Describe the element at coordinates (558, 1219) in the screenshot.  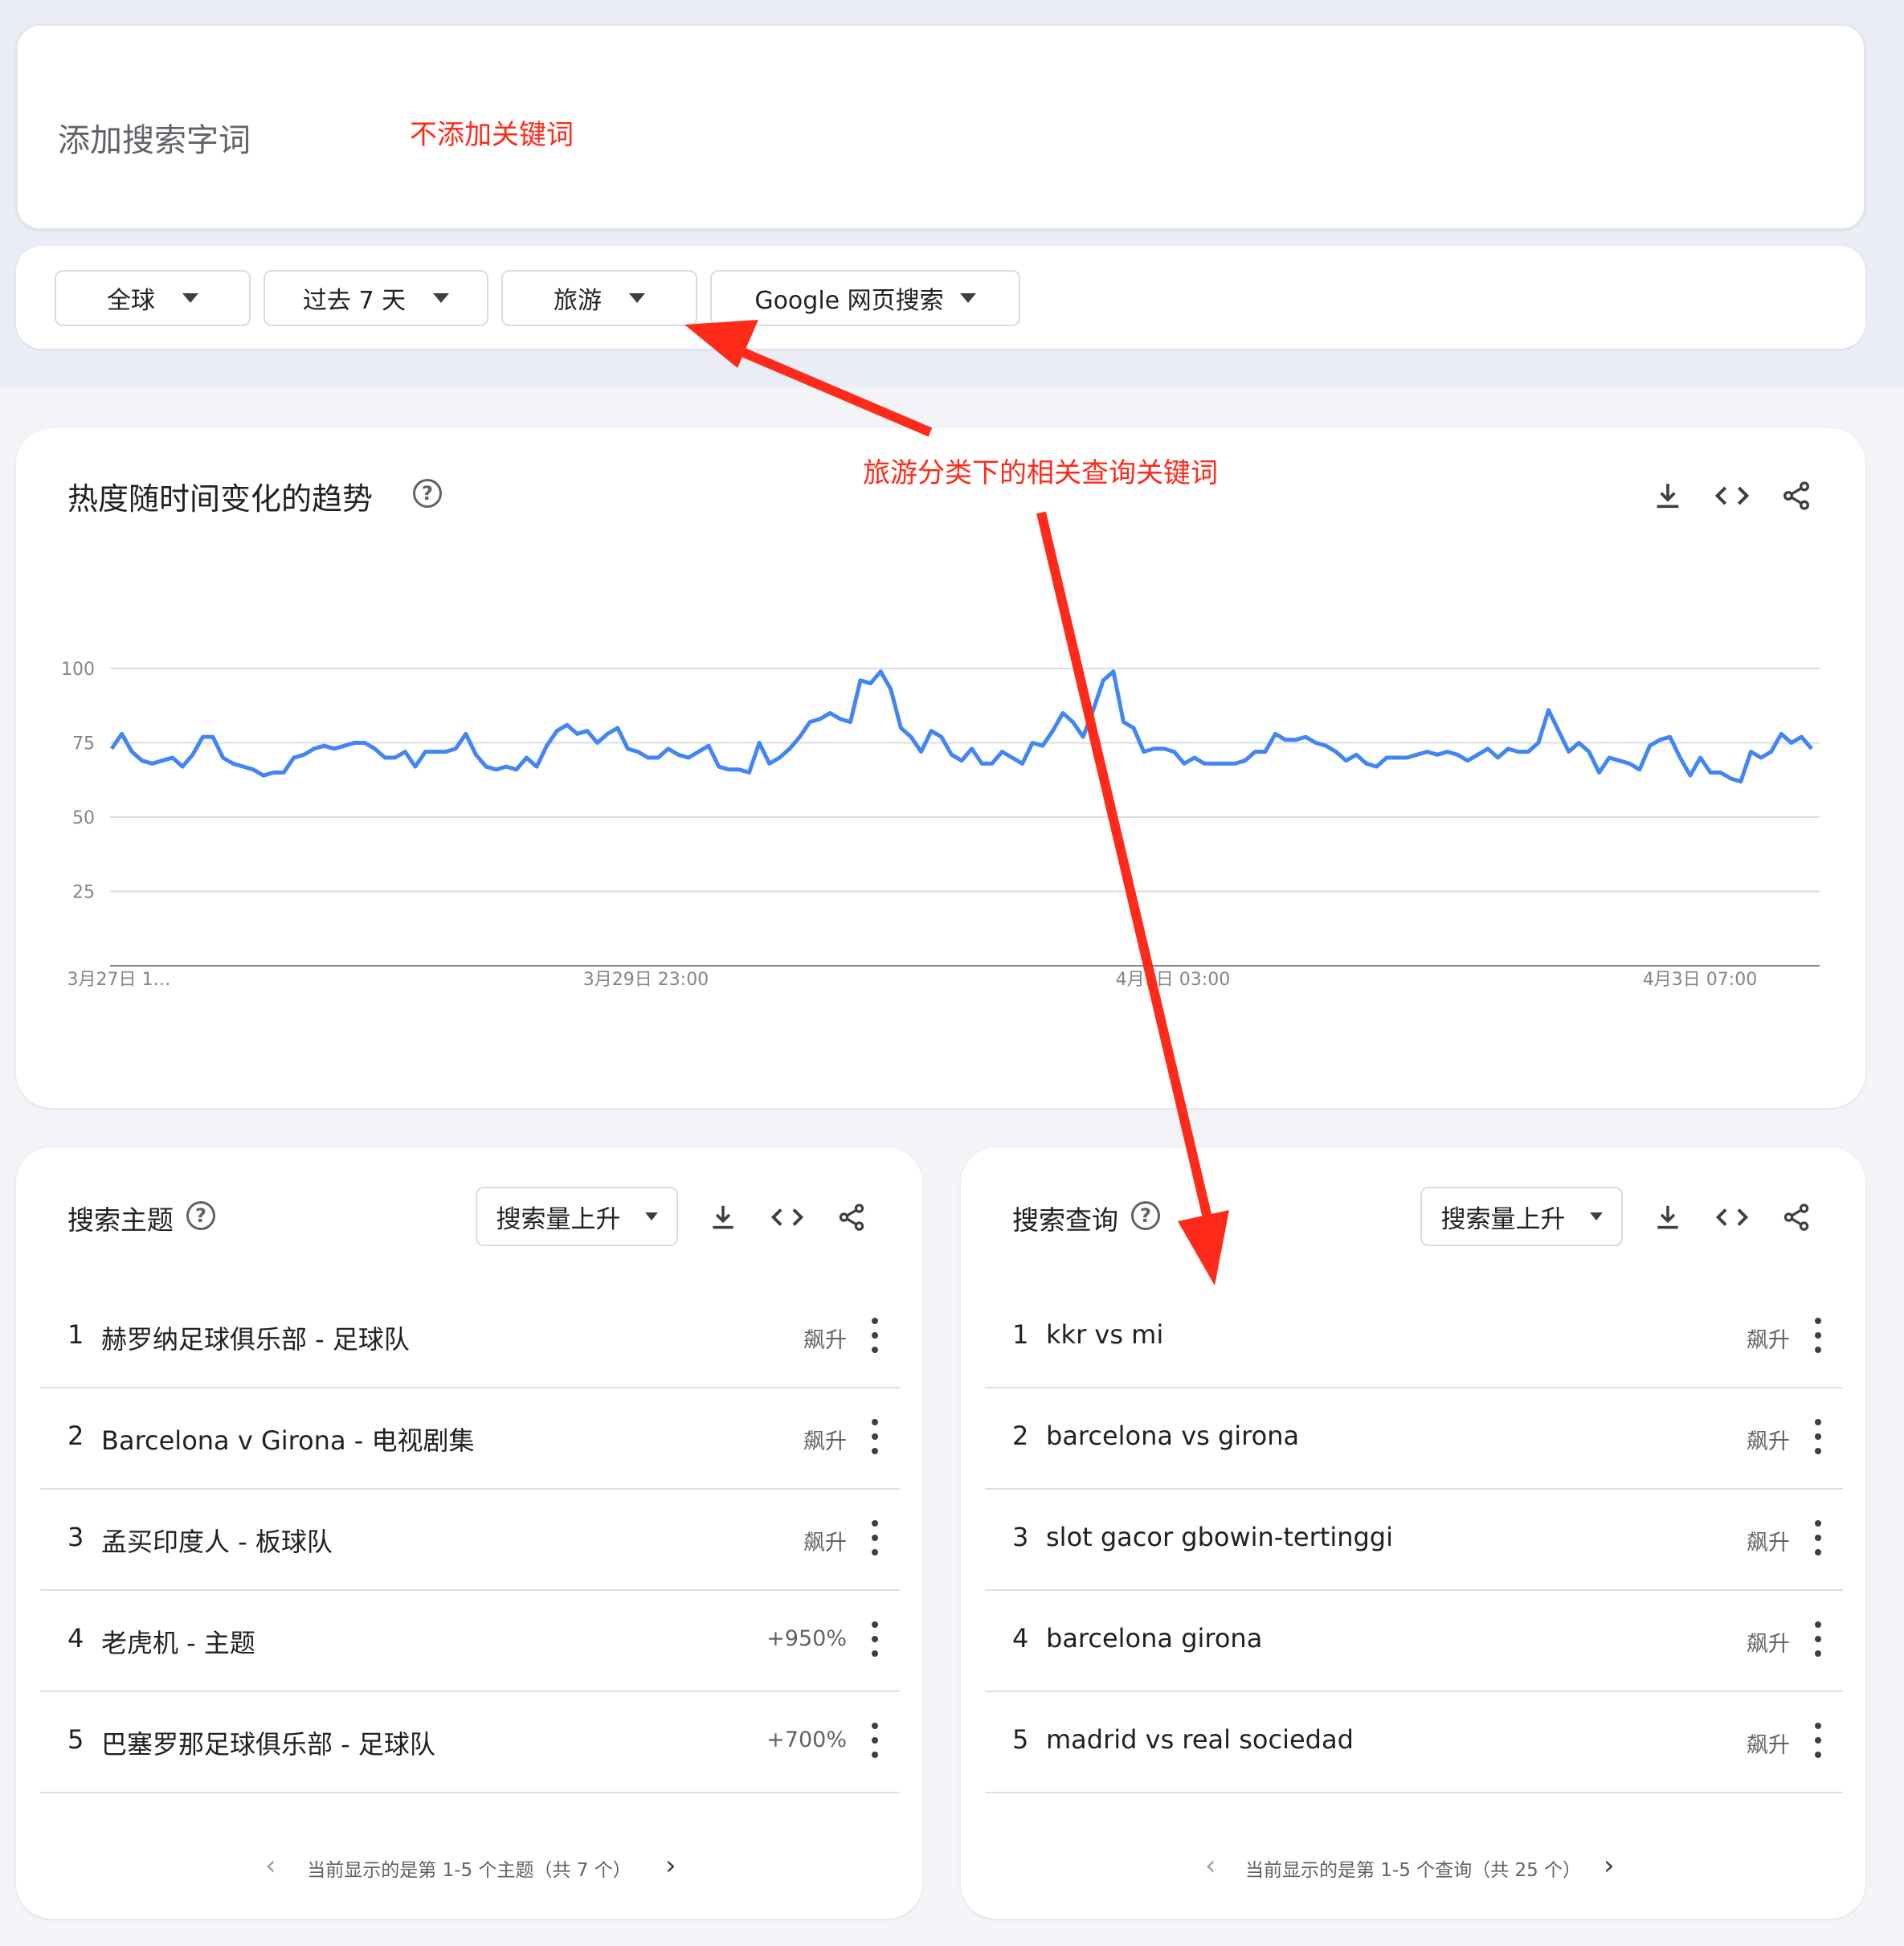
I see `topics-sort-label: 搜索量上升` at that location.